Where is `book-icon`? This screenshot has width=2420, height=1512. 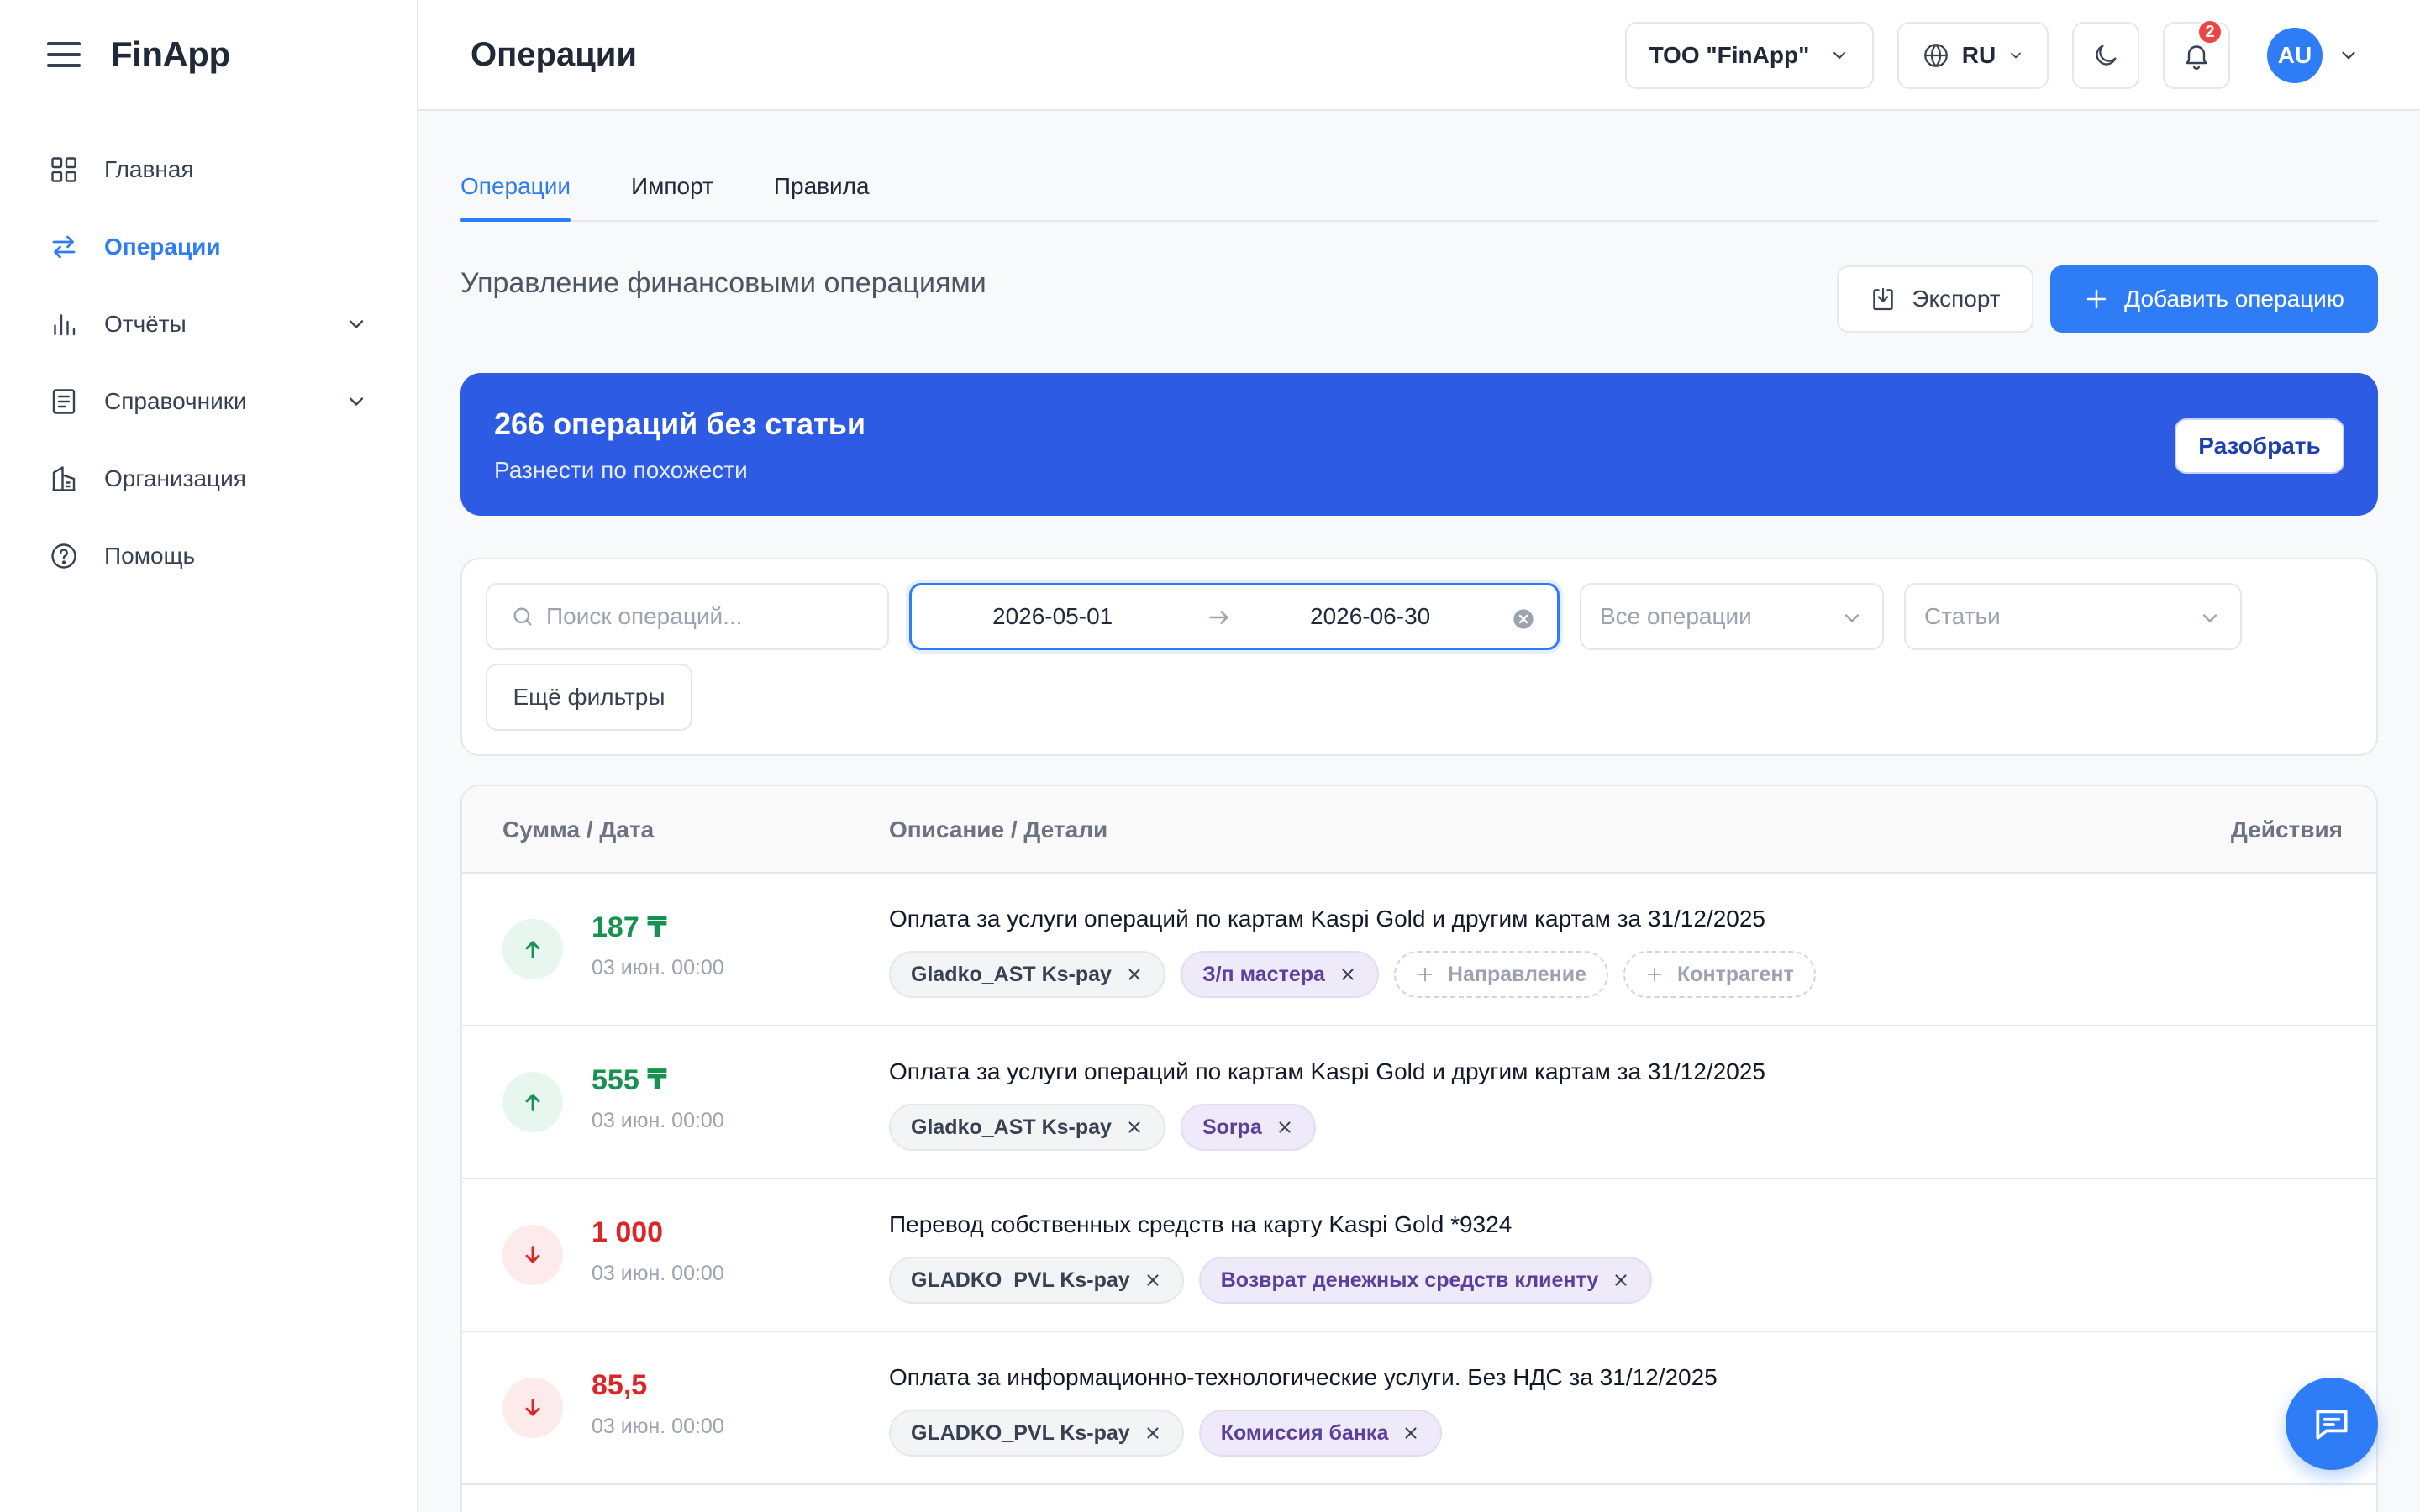
book-icon is located at coordinates (64, 401).